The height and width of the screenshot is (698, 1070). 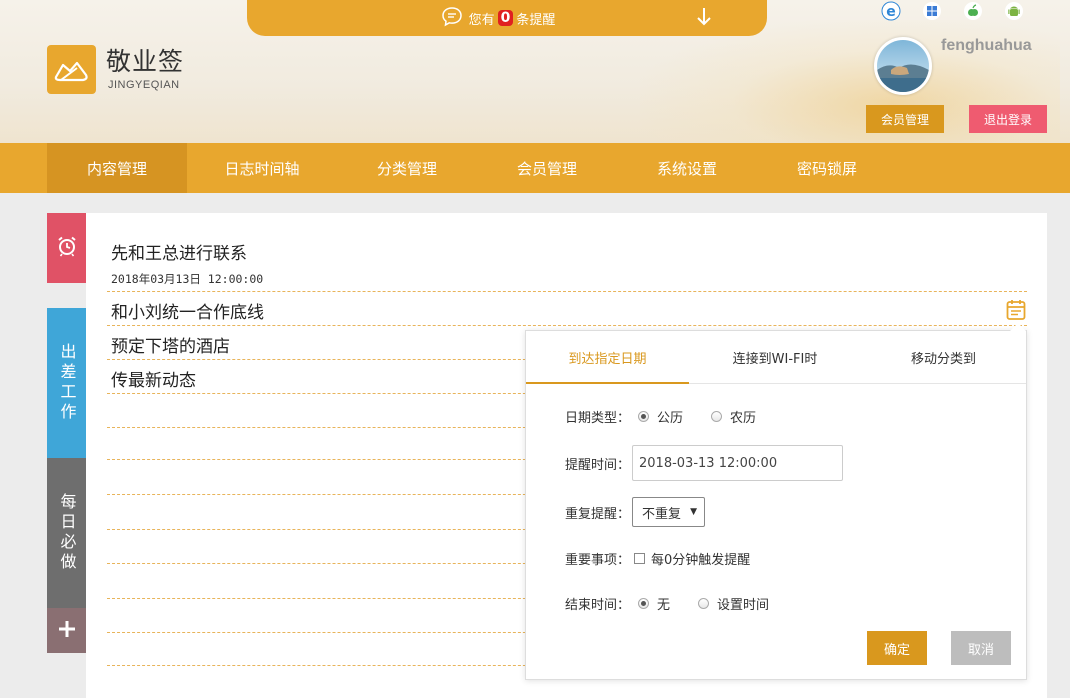 What do you see at coordinates (1018, 327) in the screenshot?
I see `popup-caret` at bounding box center [1018, 327].